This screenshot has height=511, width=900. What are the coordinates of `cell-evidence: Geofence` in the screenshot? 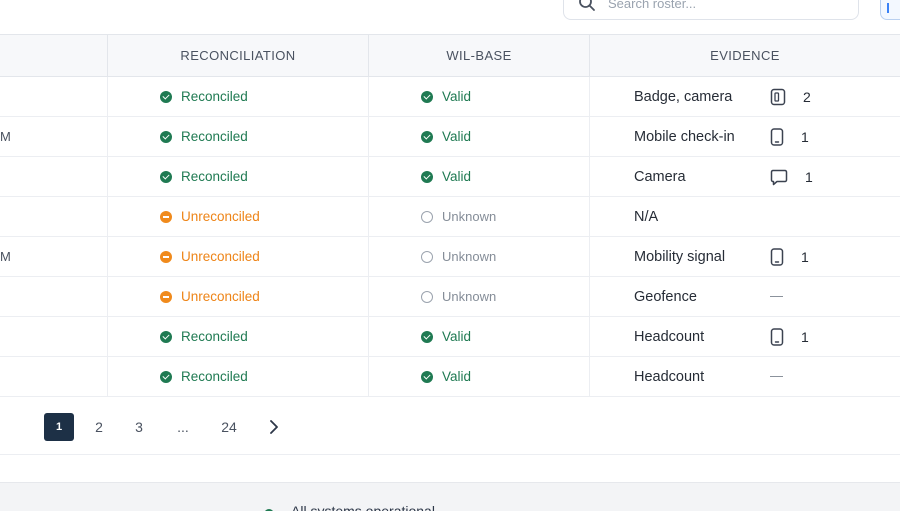 It's located at (745, 296).